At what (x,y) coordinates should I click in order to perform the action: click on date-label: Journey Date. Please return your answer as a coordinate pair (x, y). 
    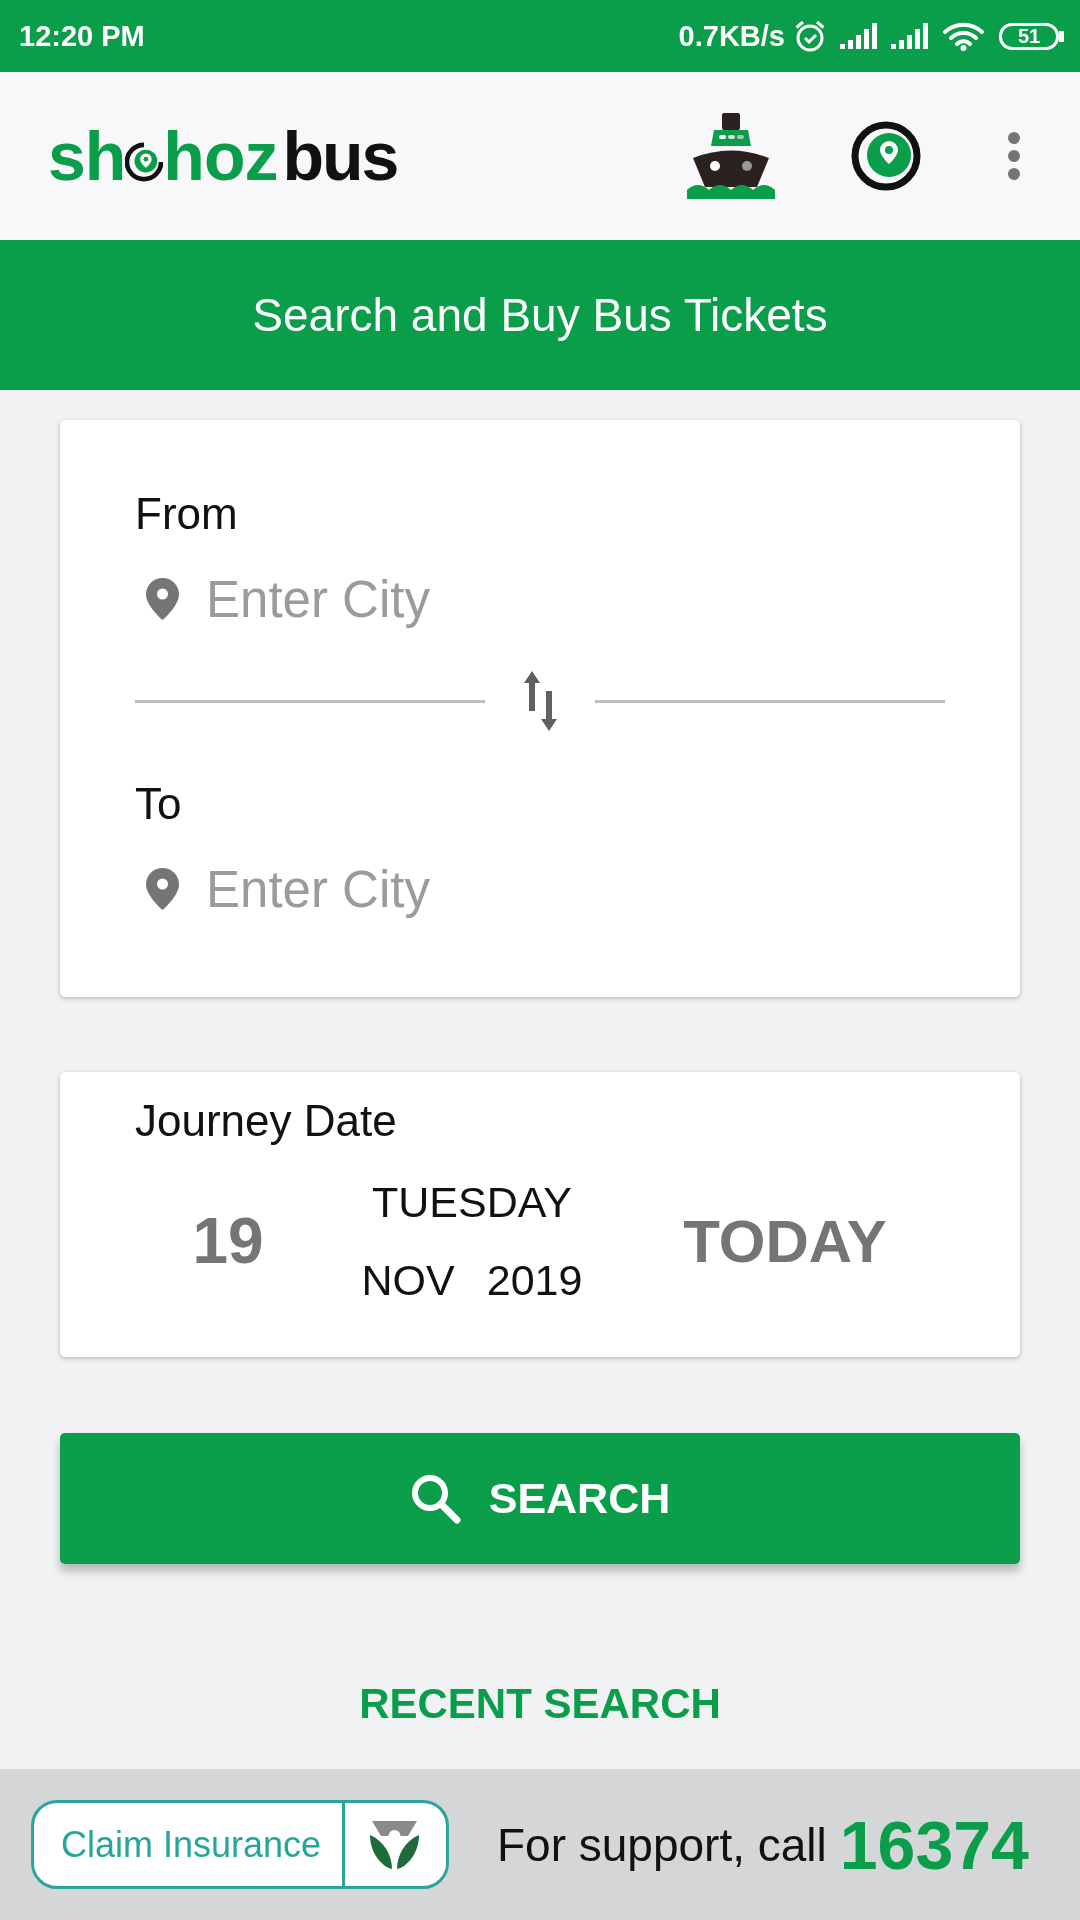
    Looking at the image, I should click on (266, 1121).